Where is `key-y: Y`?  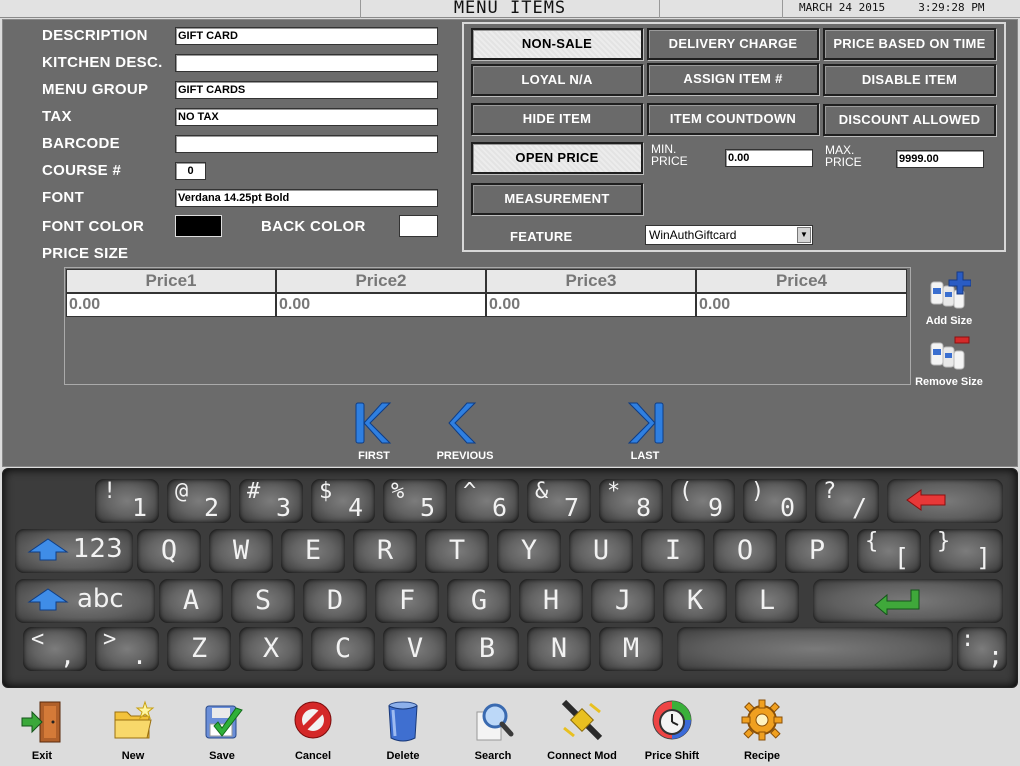
key-y: Y is located at coordinates (529, 551).